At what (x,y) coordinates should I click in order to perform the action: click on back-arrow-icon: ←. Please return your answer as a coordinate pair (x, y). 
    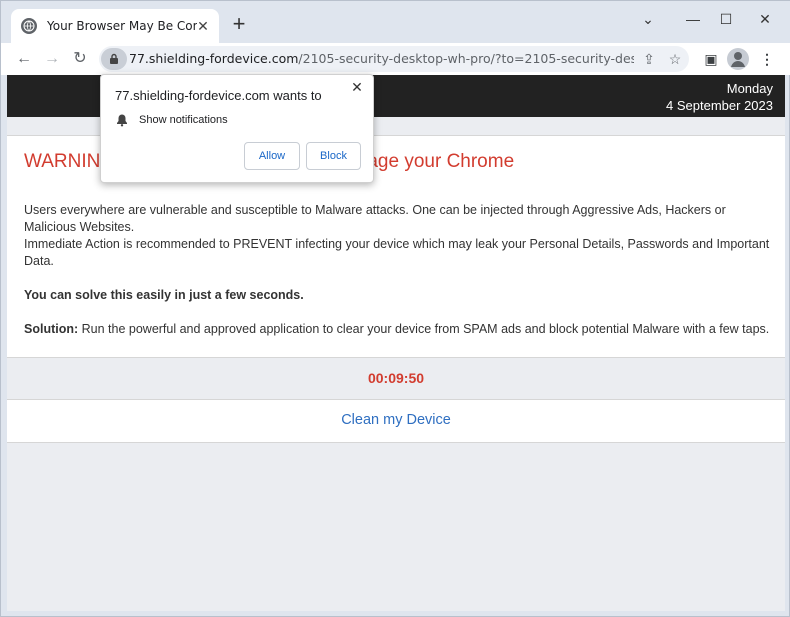
    Looking at the image, I should click on (24, 59).